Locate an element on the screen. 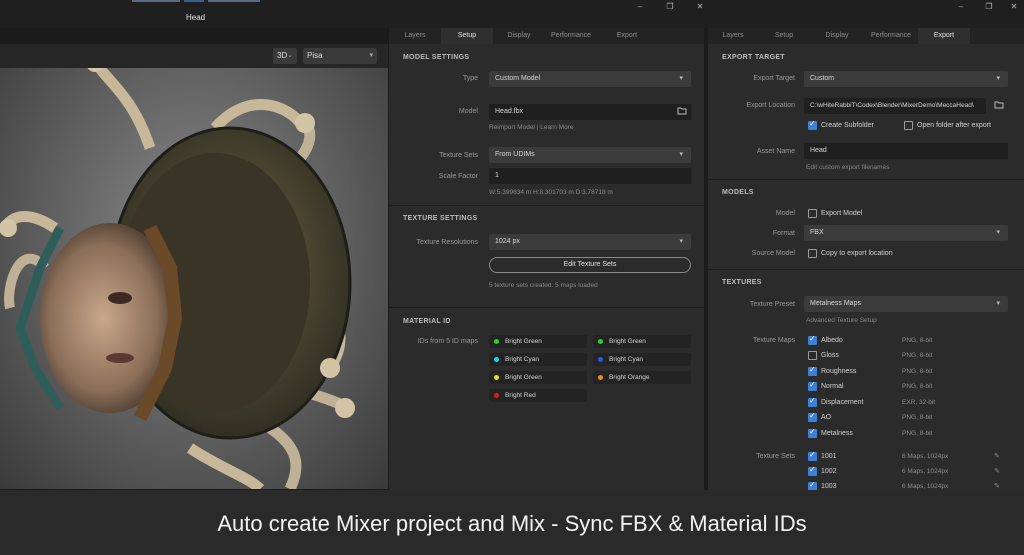 Image resolution: width=1024 pixels, height=555 pixels. format-dropdown: FBX ▾ is located at coordinates (906, 233).